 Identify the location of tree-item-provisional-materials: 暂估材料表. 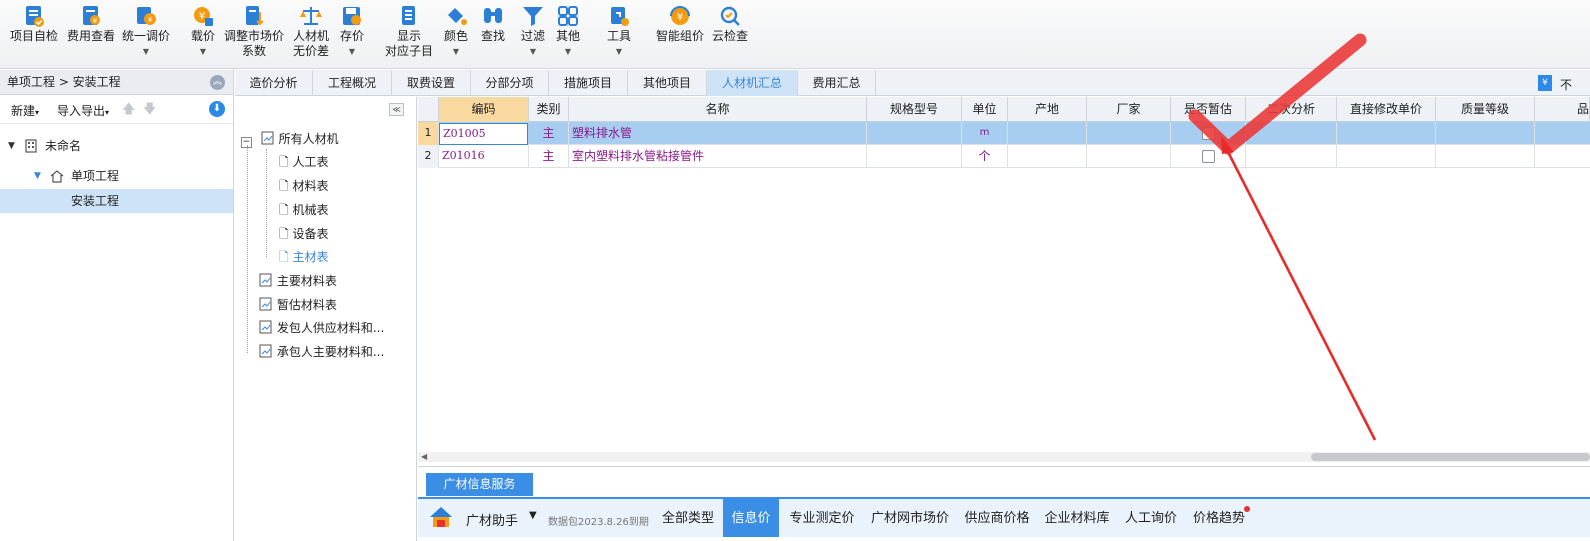
(298, 305).